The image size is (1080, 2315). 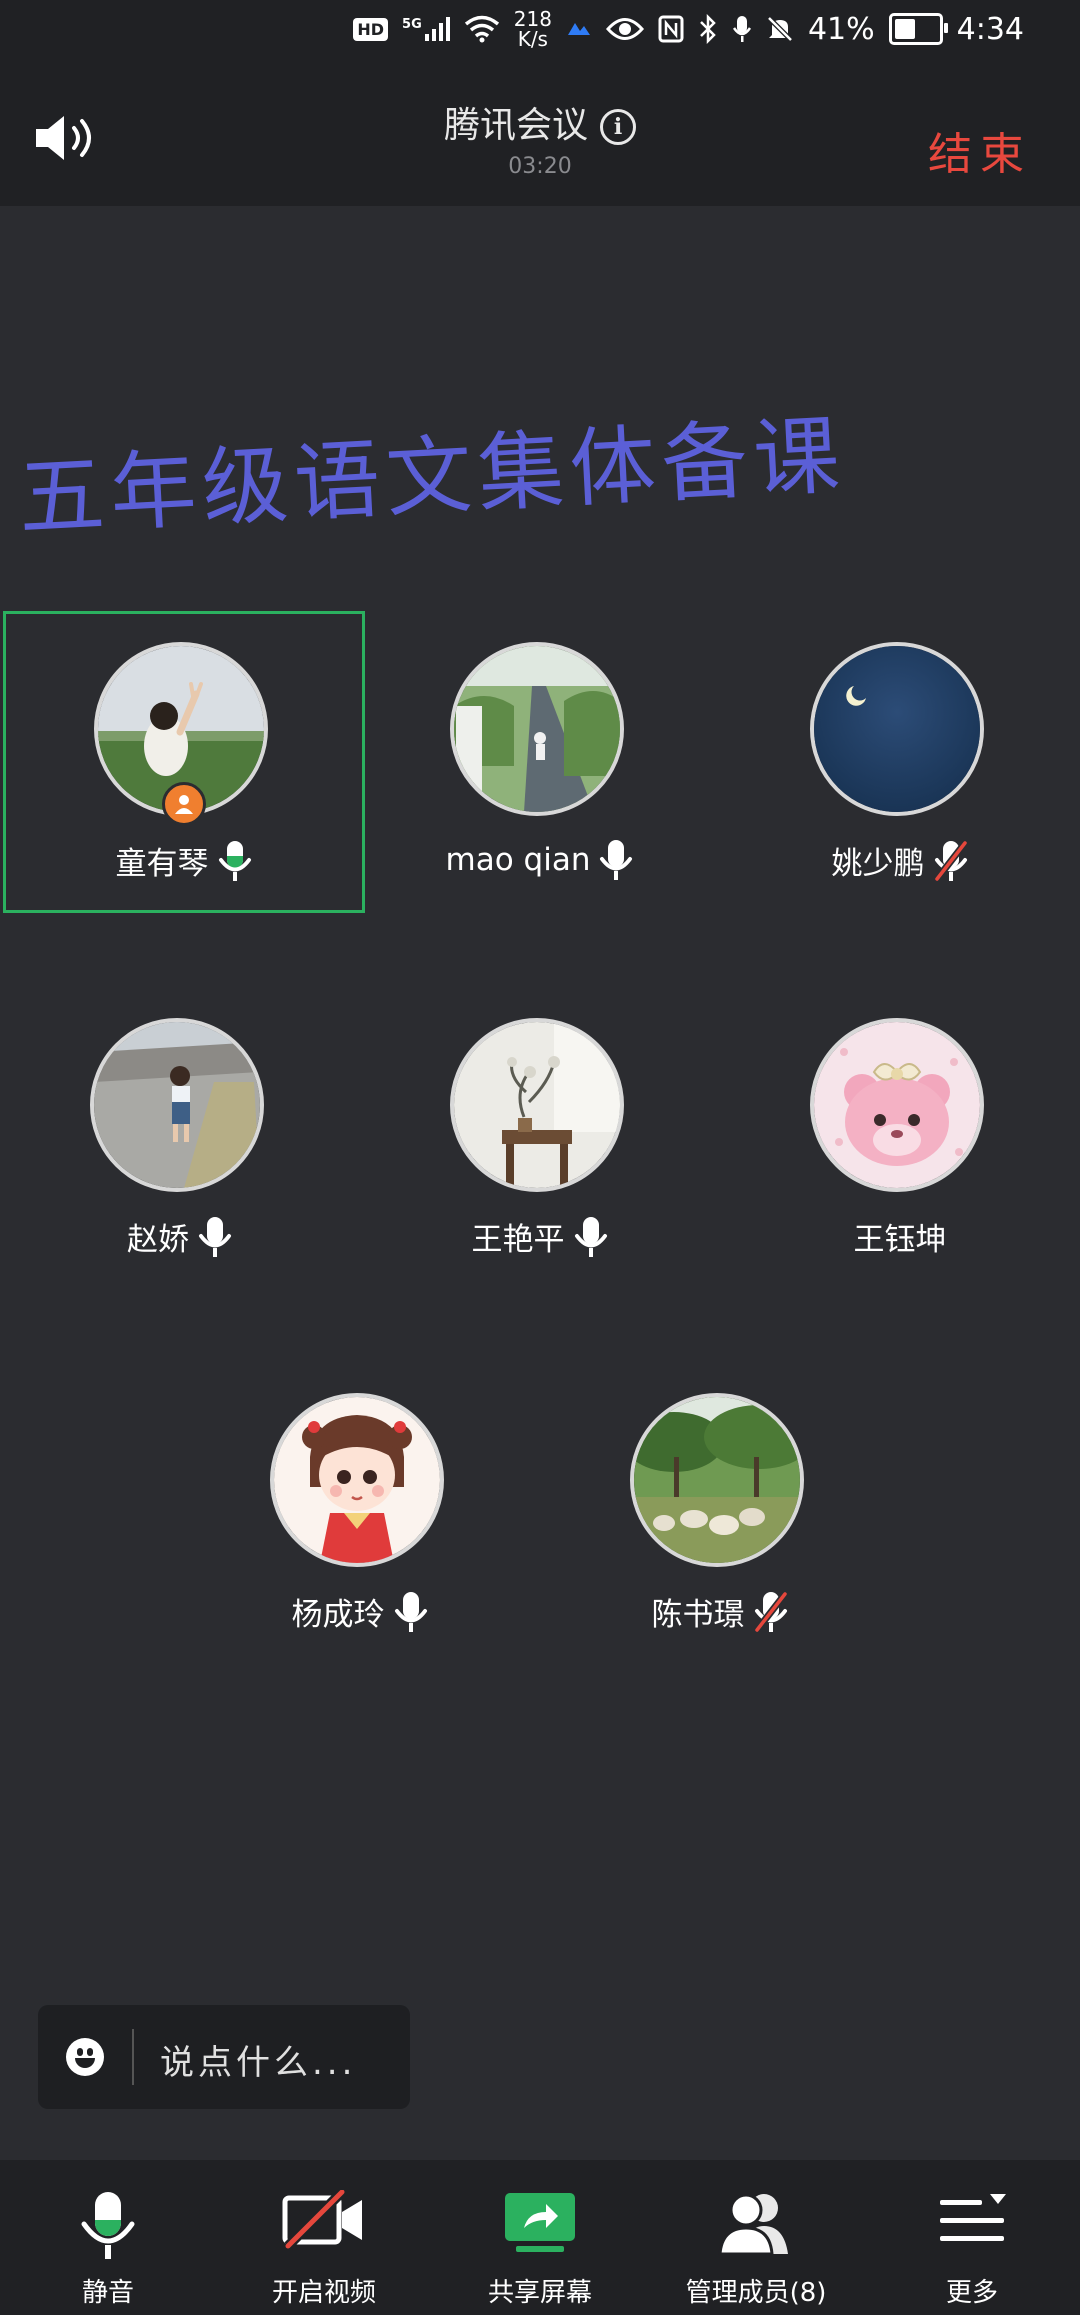 What do you see at coordinates (518, 860) in the screenshot?
I see `participant-name: mao qian` at bounding box center [518, 860].